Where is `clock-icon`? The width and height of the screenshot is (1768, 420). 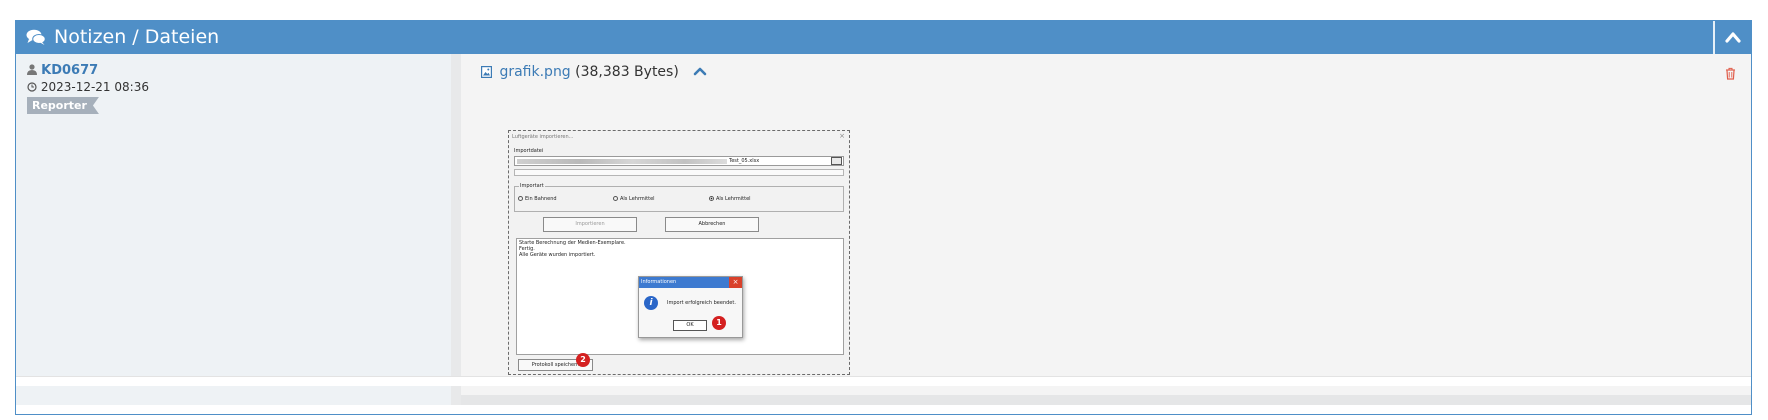 clock-icon is located at coordinates (32, 88).